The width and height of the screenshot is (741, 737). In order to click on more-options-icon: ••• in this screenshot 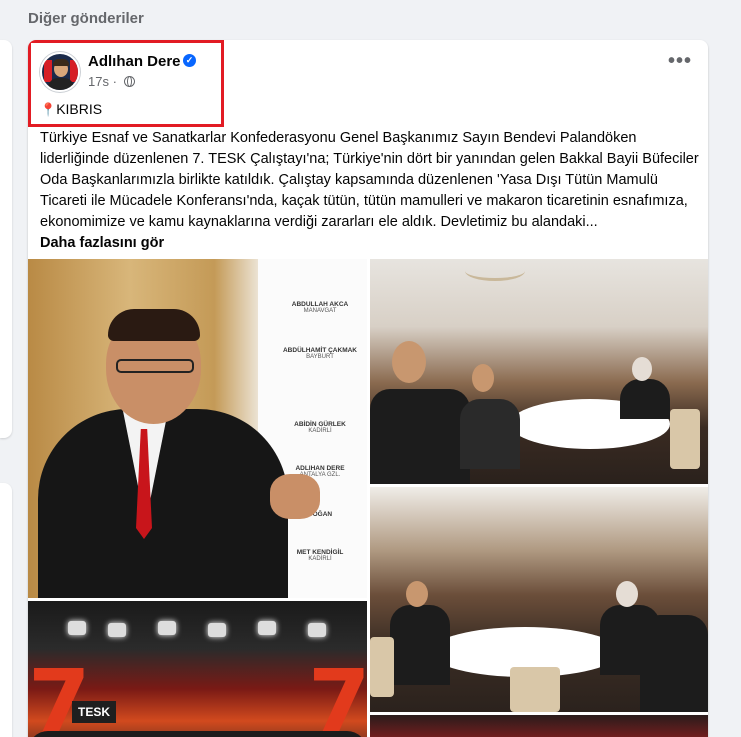, I will do `click(680, 61)`.